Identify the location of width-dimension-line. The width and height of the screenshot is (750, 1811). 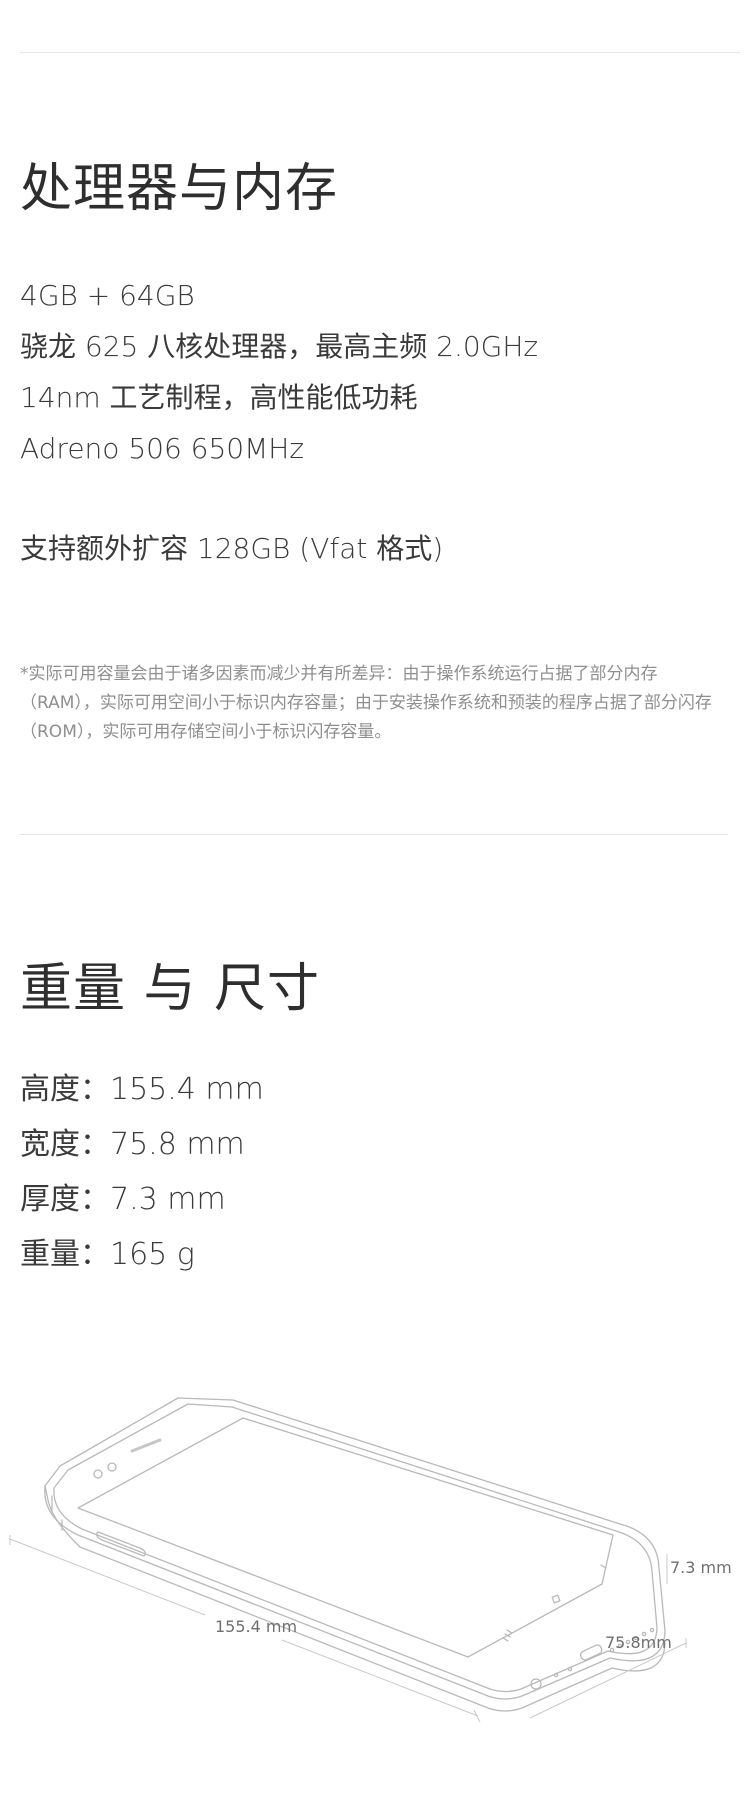
(608, 1680).